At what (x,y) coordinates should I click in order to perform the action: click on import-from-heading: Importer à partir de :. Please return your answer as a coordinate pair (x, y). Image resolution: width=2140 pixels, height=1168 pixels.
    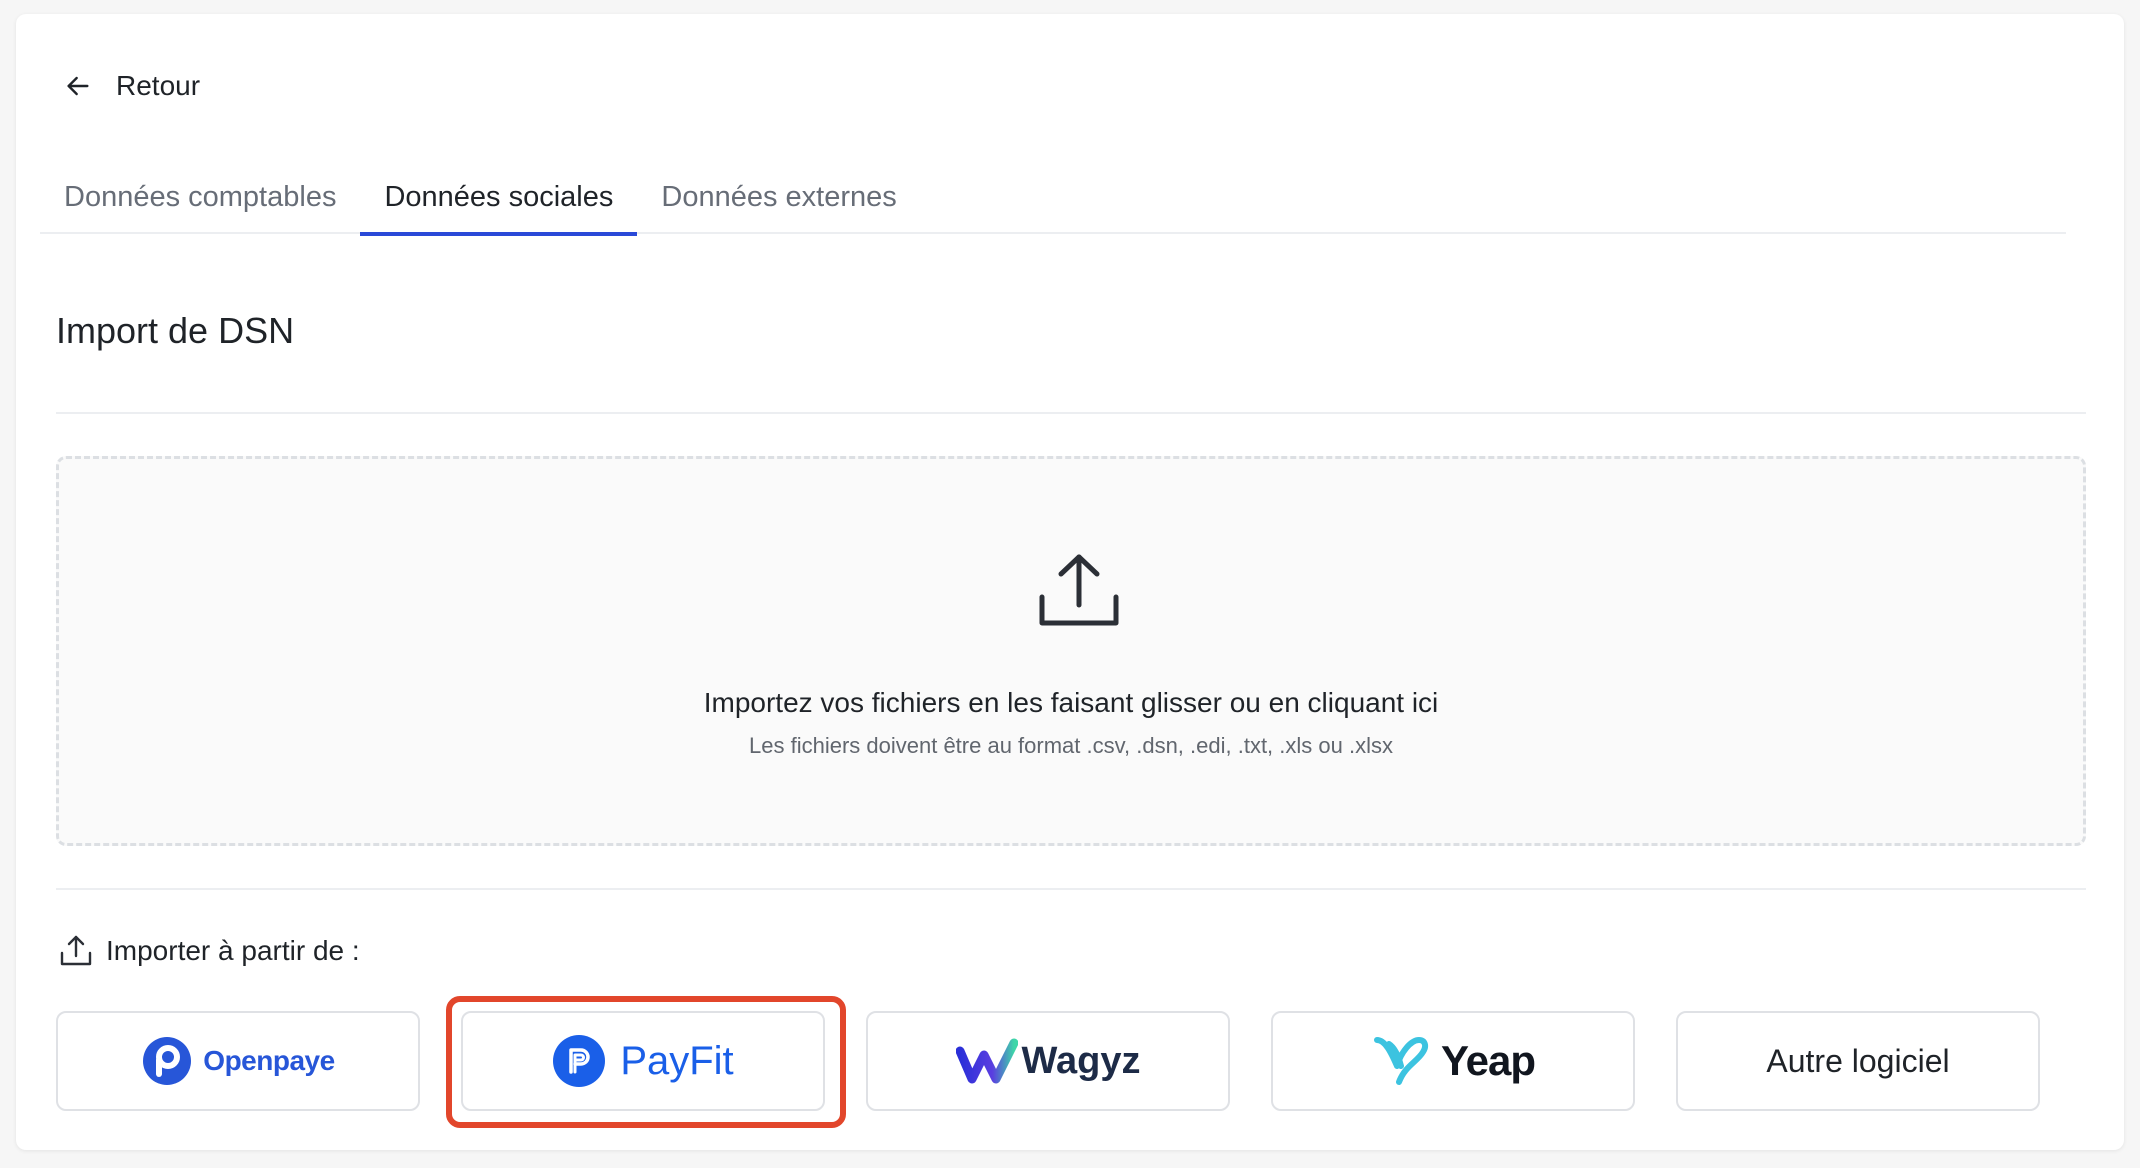
    Looking at the image, I should click on (209, 951).